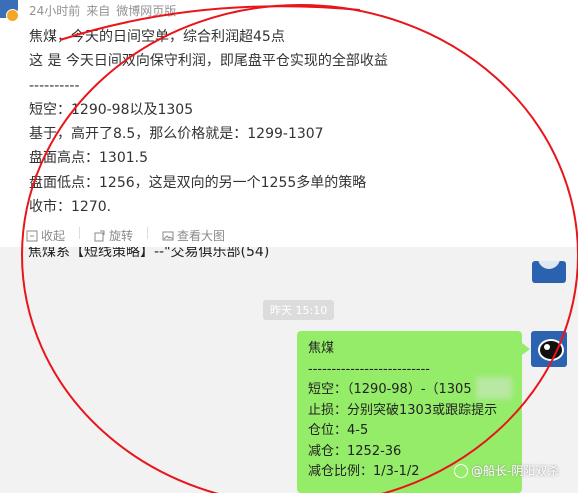  I want to click on post-line: 盘面高点：1301.5, so click(88, 158).